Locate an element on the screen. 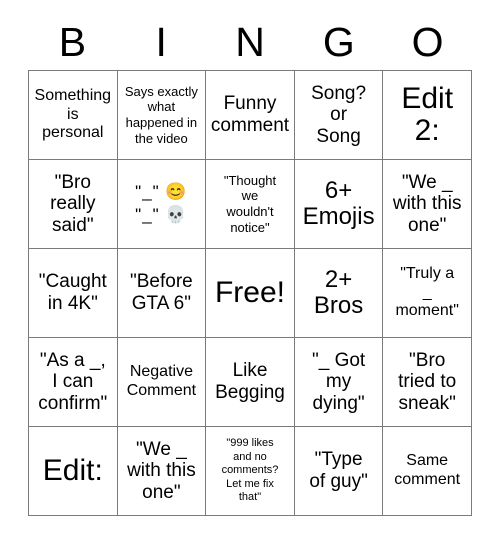  bingo-cell-b5: Edit: is located at coordinates (73, 471).